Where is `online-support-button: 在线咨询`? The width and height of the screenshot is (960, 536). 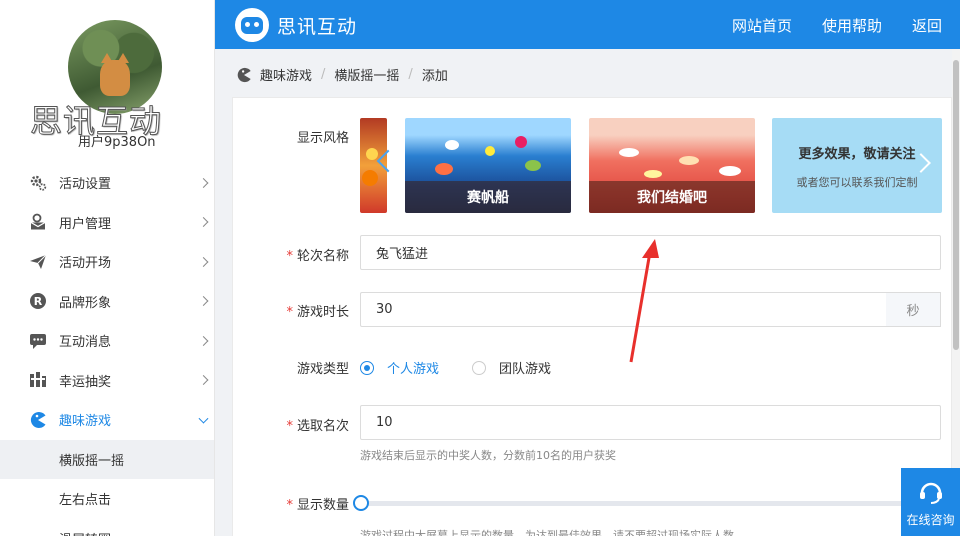 online-support-button: 在线咨询 is located at coordinates (930, 502).